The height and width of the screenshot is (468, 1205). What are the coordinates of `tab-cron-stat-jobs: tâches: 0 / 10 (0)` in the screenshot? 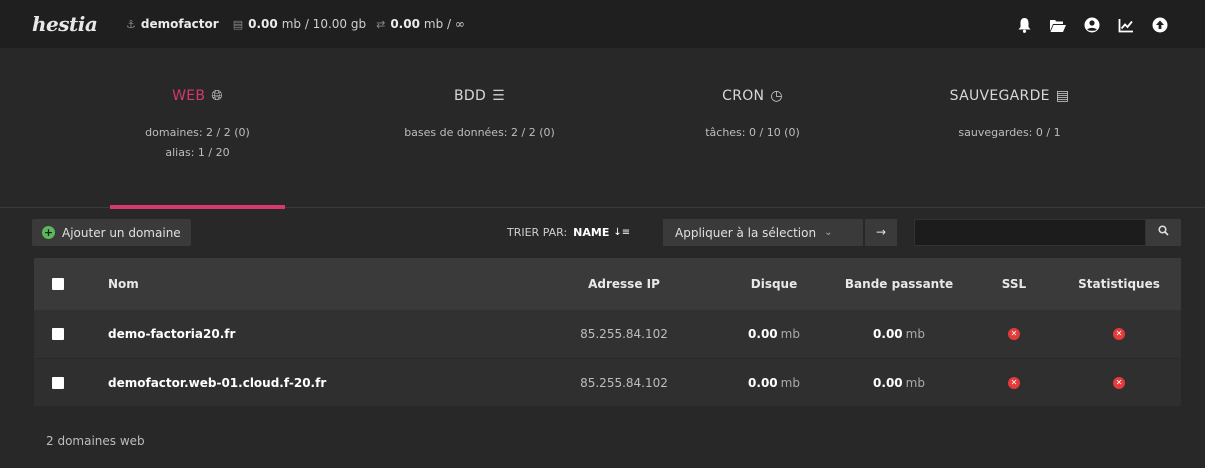 It's located at (752, 132).